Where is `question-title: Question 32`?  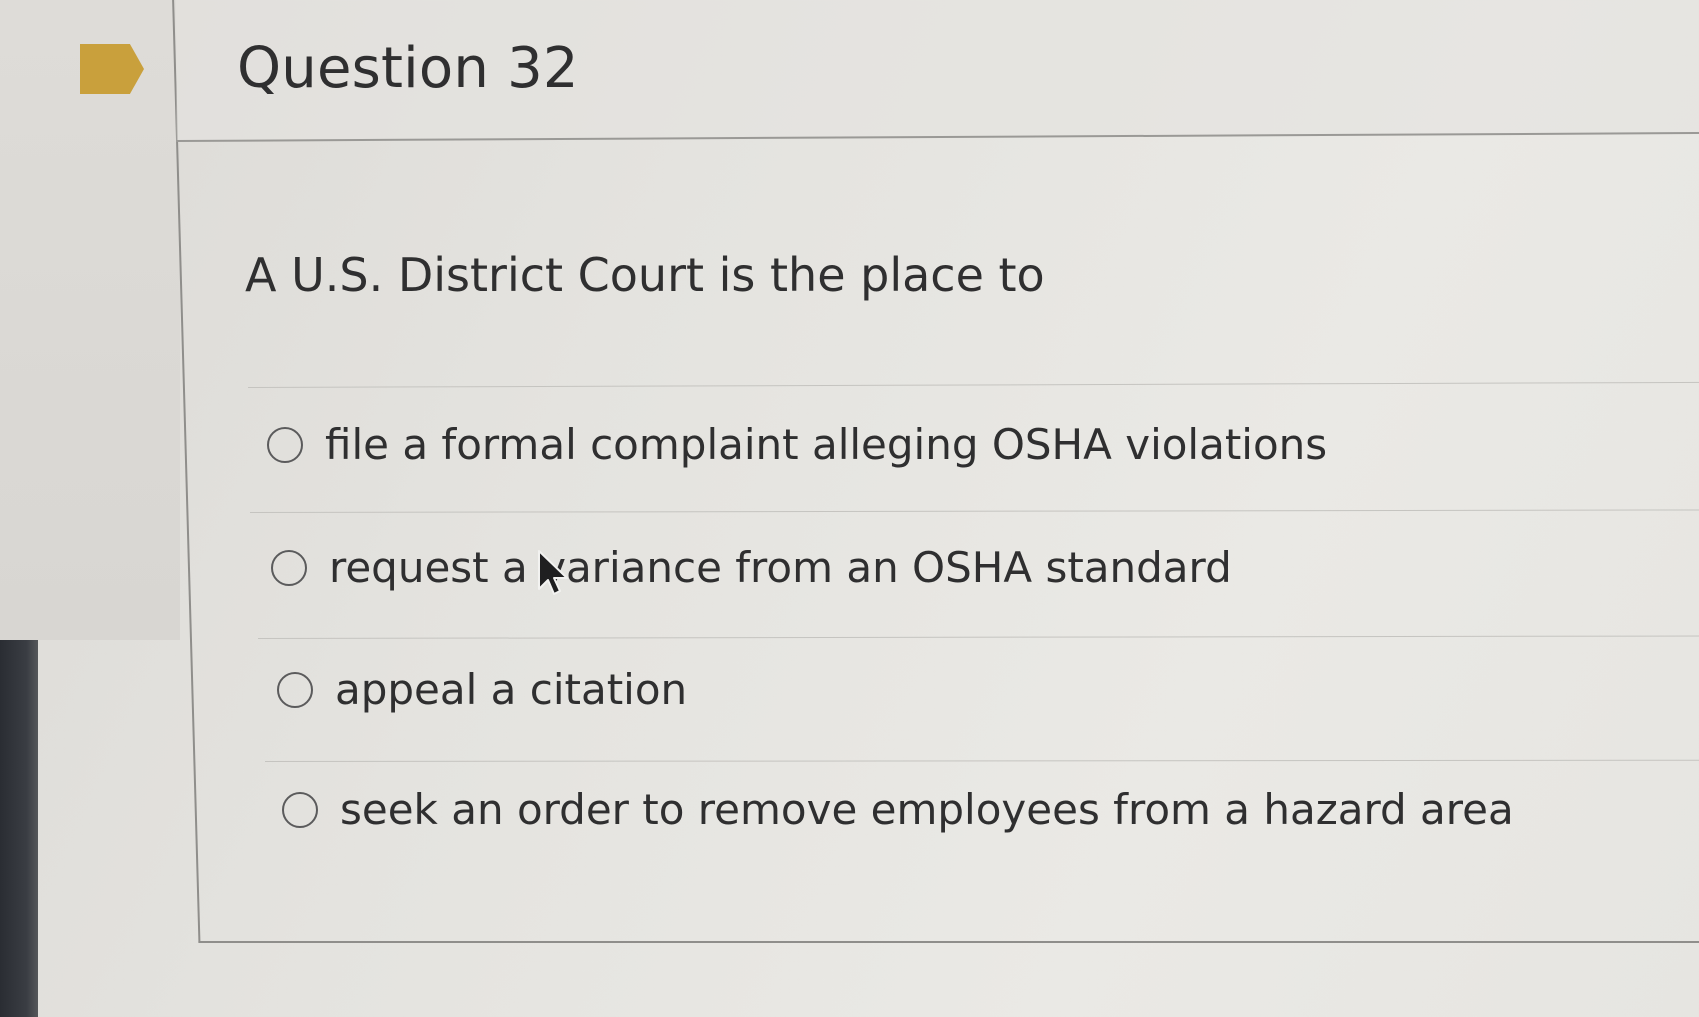 question-title: Question 32 is located at coordinates (408, 68).